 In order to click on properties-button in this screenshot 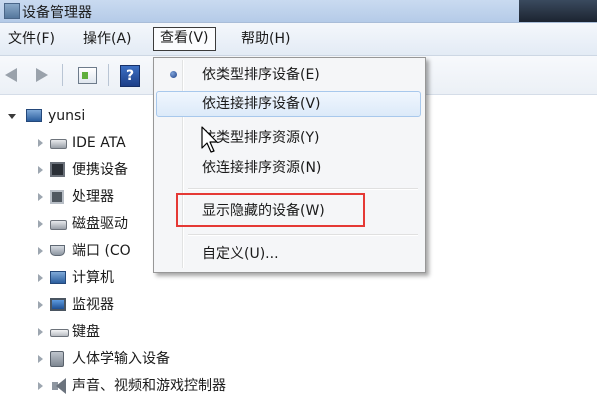, I will do `click(87, 75)`.